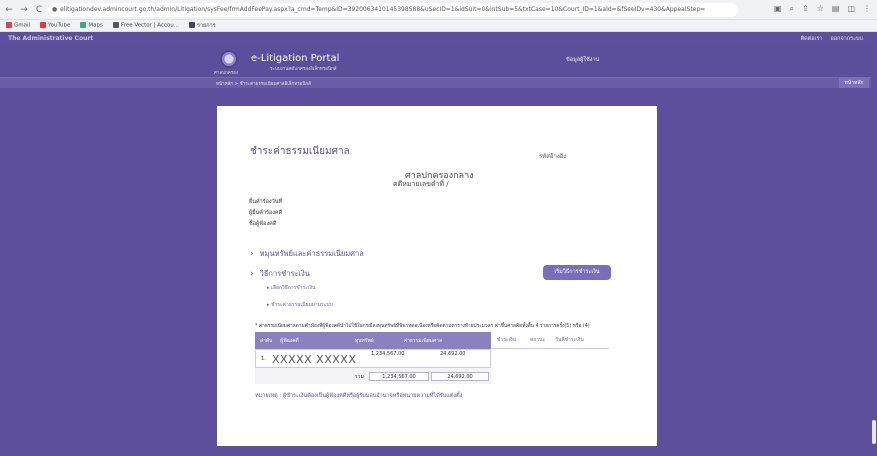 This screenshot has height=456, width=877. I want to click on bookmark-list: รายการ, so click(202, 26).